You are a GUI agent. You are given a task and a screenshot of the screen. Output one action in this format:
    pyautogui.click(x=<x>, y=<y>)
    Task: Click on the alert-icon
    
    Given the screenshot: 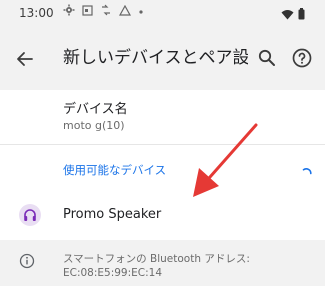 What is the action you would take?
    pyautogui.click(x=125, y=11)
    